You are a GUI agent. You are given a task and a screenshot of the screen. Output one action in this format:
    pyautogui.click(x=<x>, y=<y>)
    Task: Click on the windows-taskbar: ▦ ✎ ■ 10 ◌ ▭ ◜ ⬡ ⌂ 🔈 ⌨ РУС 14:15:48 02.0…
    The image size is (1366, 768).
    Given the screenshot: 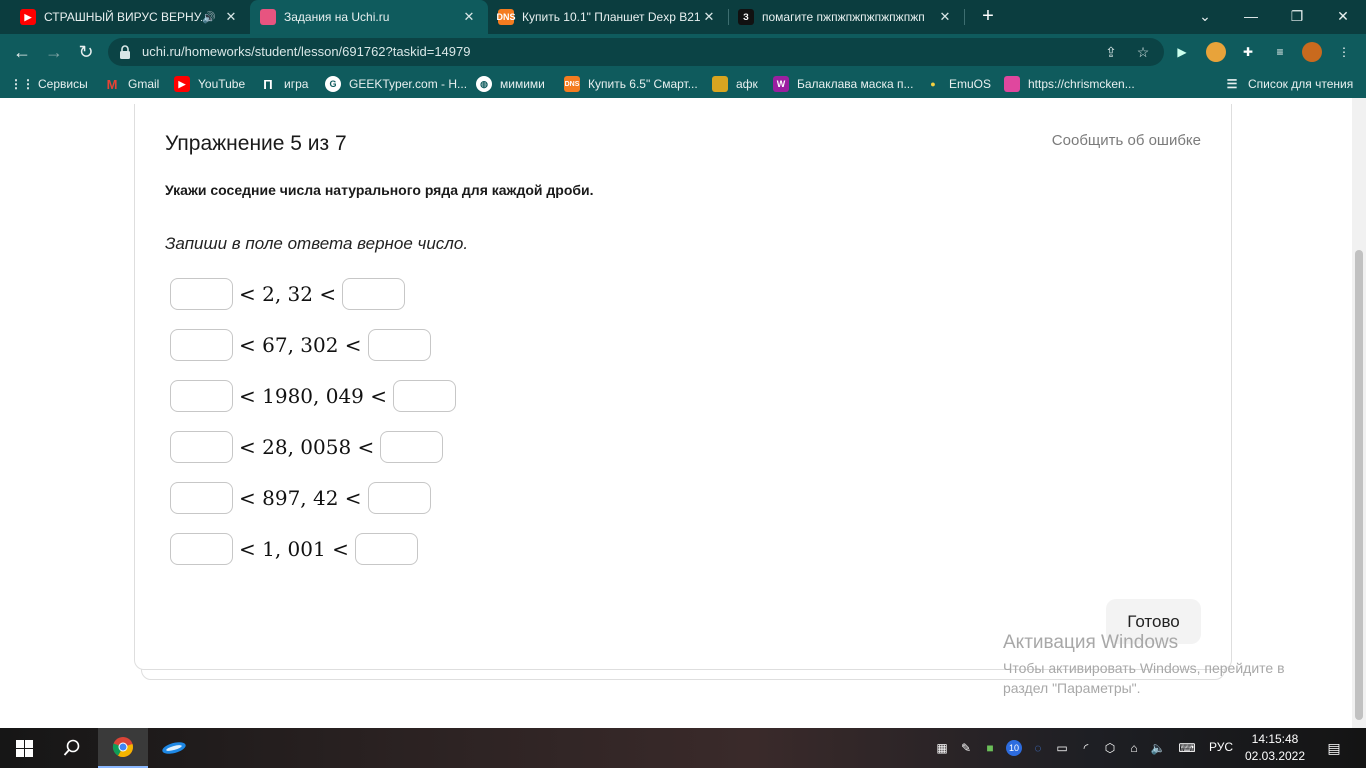 What is the action you would take?
    pyautogui.click(x=683, y=748)
    